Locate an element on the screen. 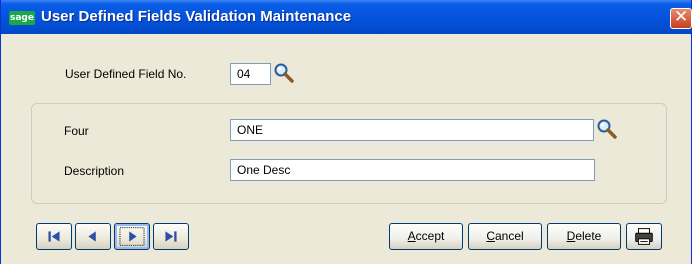 This screenshot has height=264, width=692. field-no-lookup-button is located at coordinates (284, 73).